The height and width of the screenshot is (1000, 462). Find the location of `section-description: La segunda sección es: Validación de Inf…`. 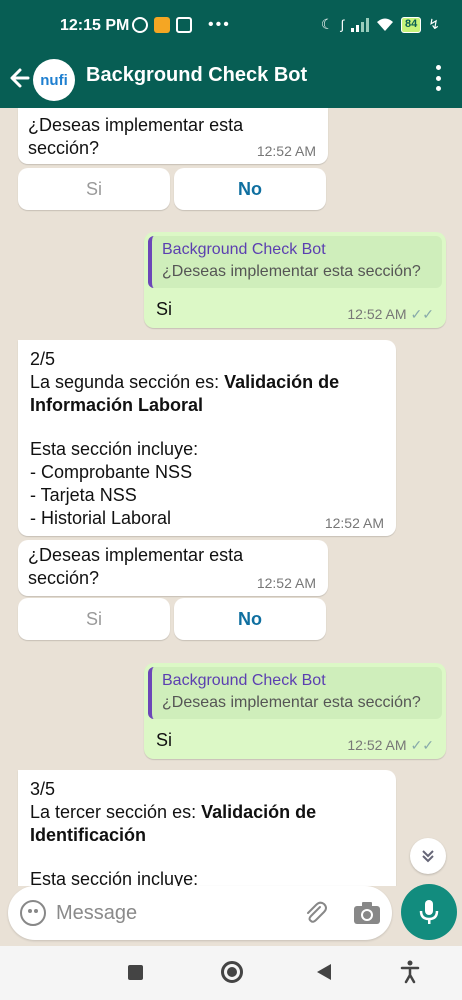

section-description: La segunda sección es: Validación de Inf… is located at coordinates (200, 394).